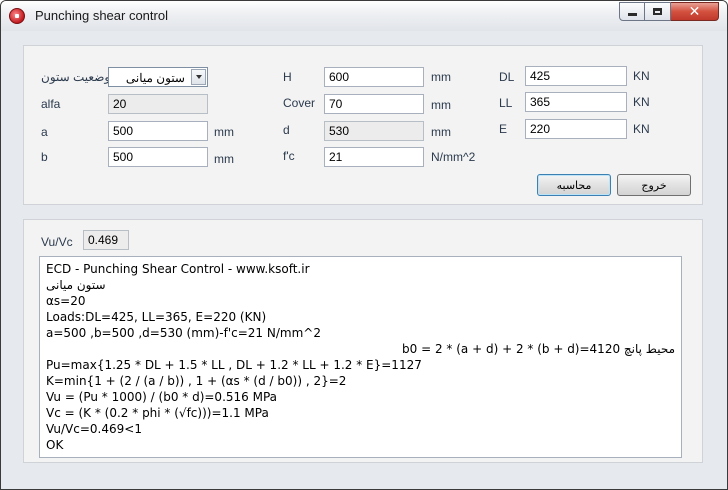 The image size is (728, 490). Describe the element at coordinates (162, 397) in the screenshot. I see `output-line: Vu = (Pu * 1000) / (b0 * d)=0.516 MPa` at that location.